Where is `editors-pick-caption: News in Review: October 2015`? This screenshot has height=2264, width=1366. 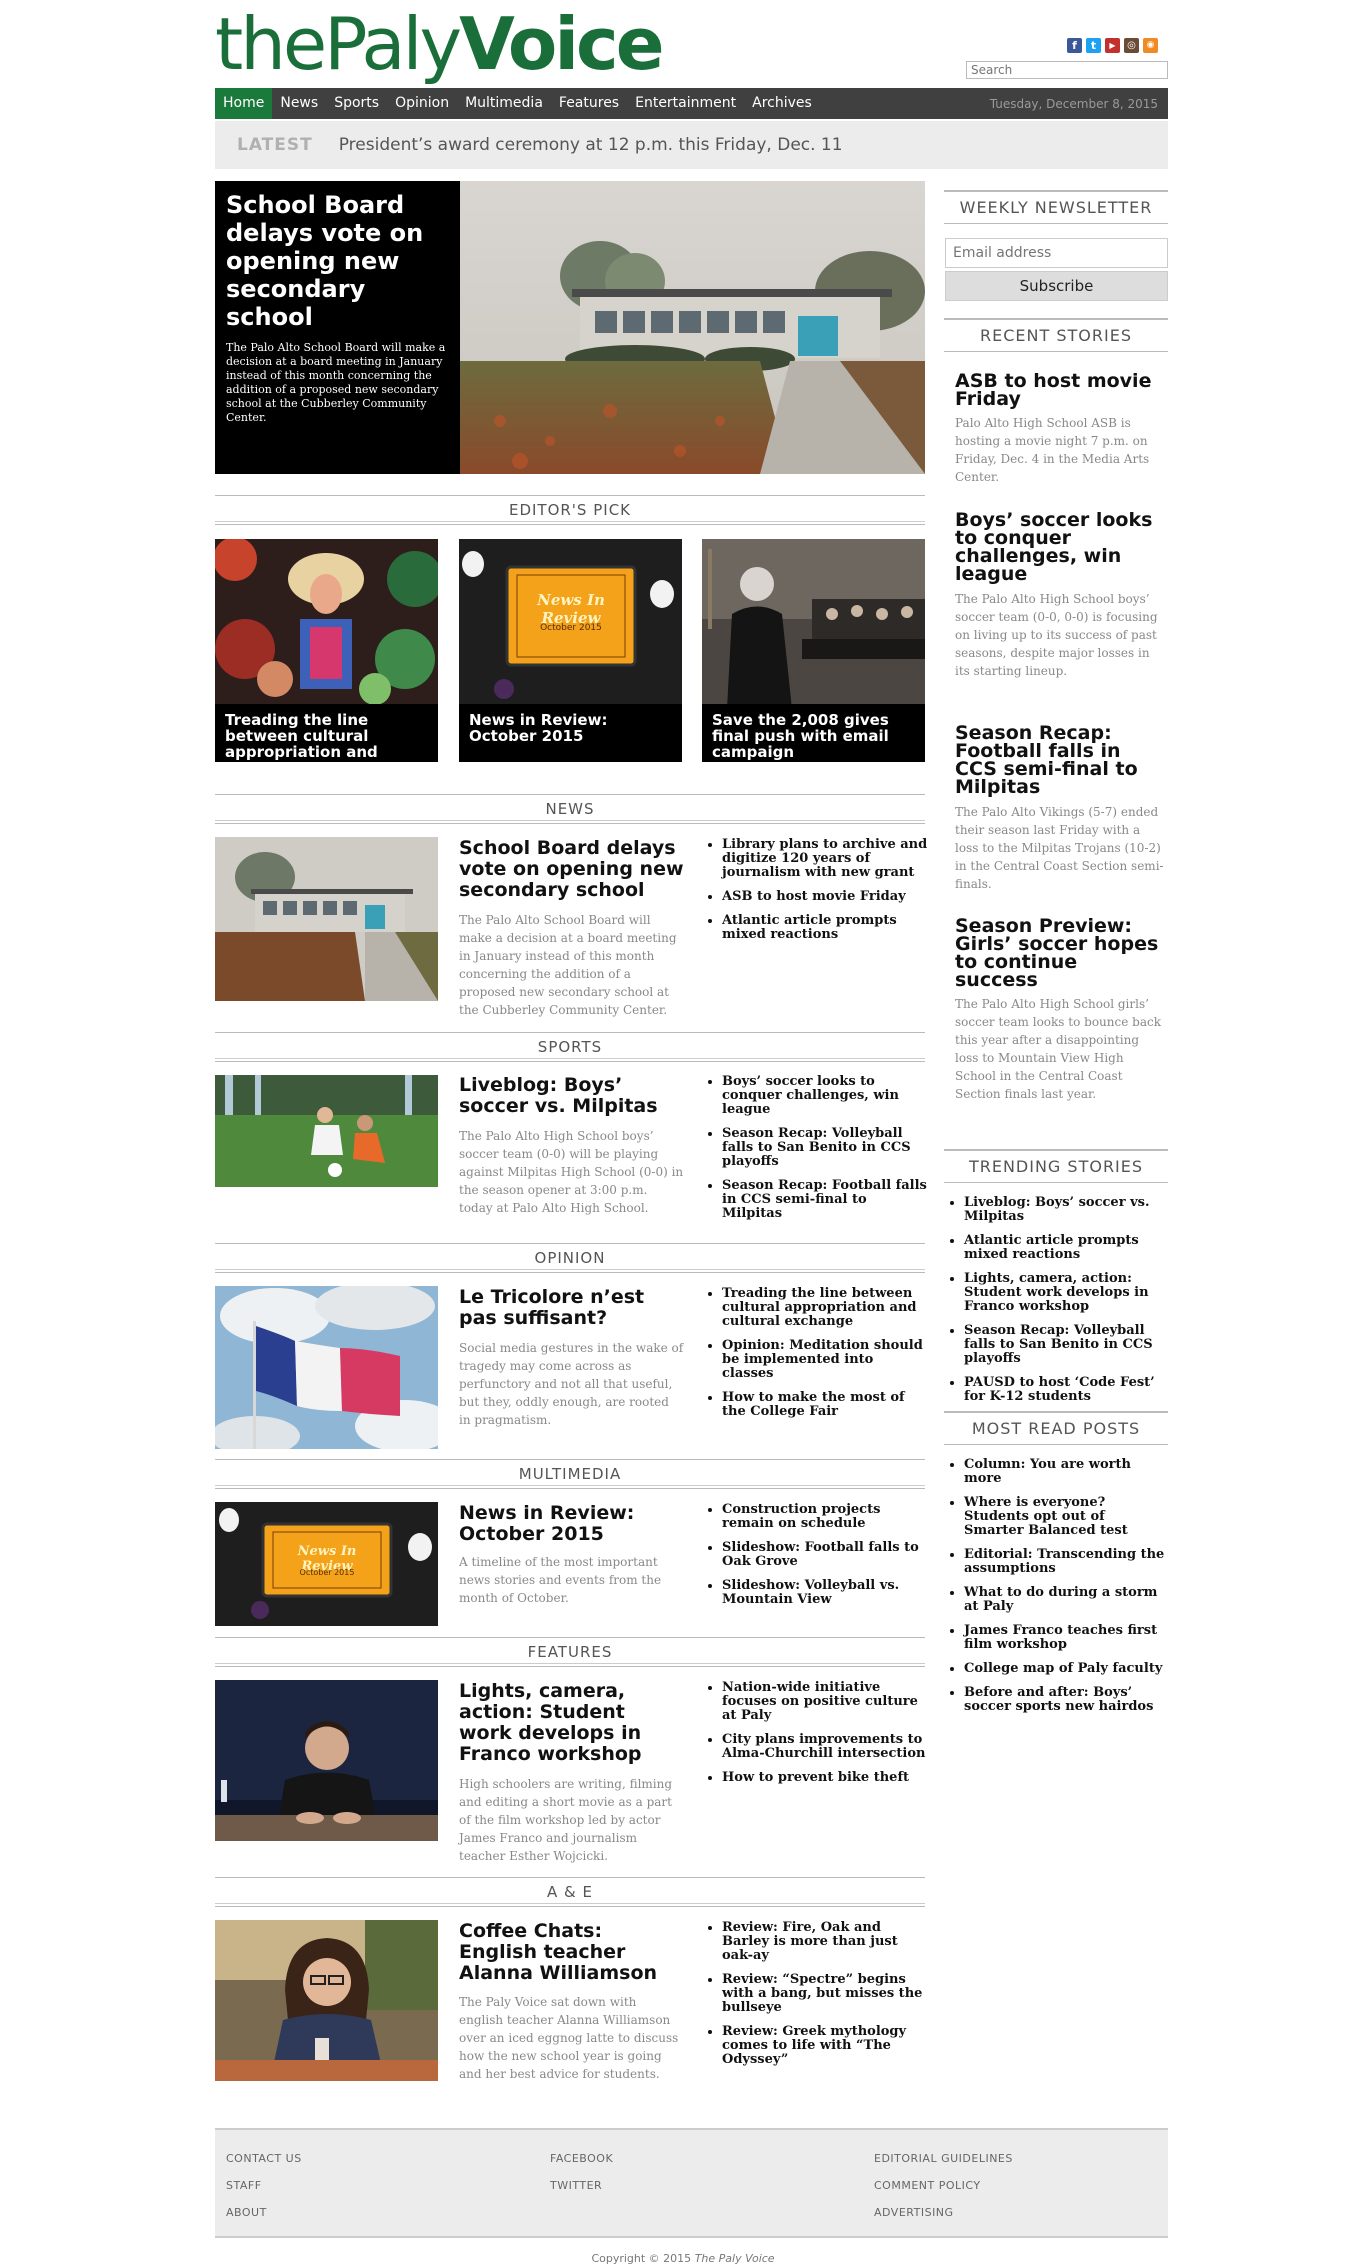
editors-pick-caption: News in Review: October 2015 is located at coordinates (570, 733).